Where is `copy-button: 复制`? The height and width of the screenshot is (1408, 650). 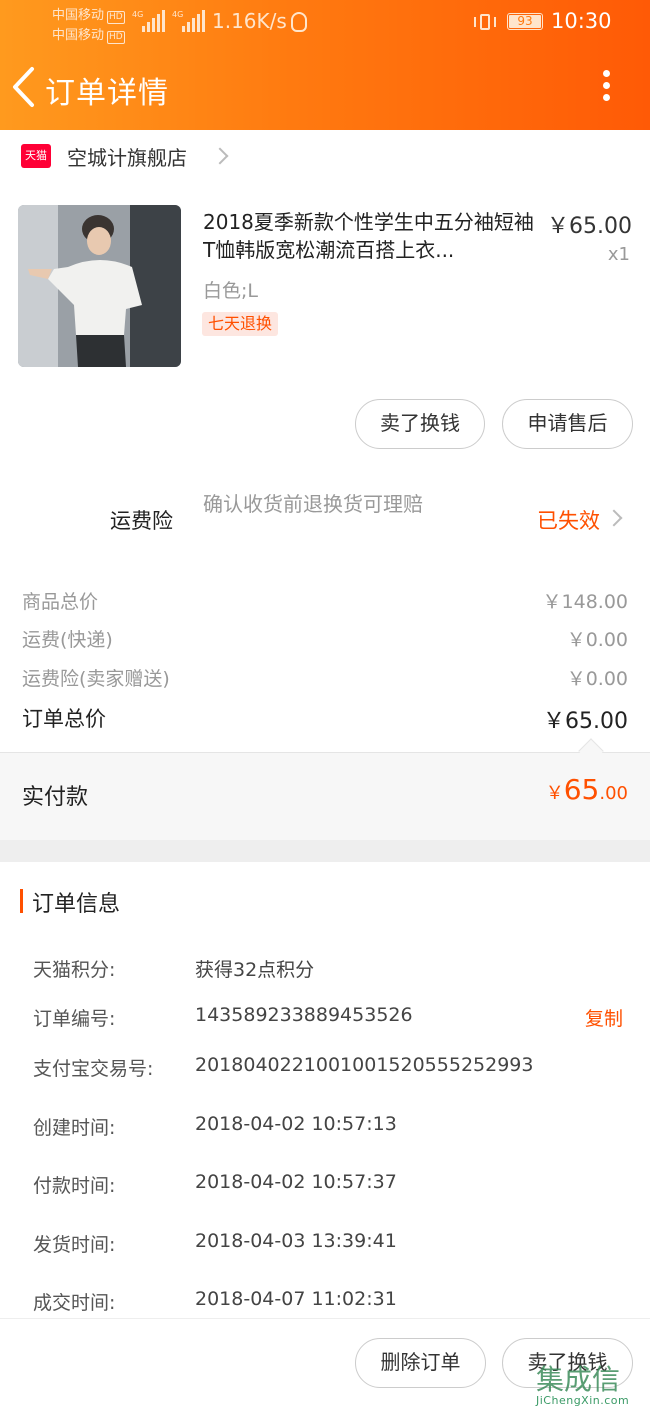
copy-button: 复制 is located at coordinates (604, 1017).